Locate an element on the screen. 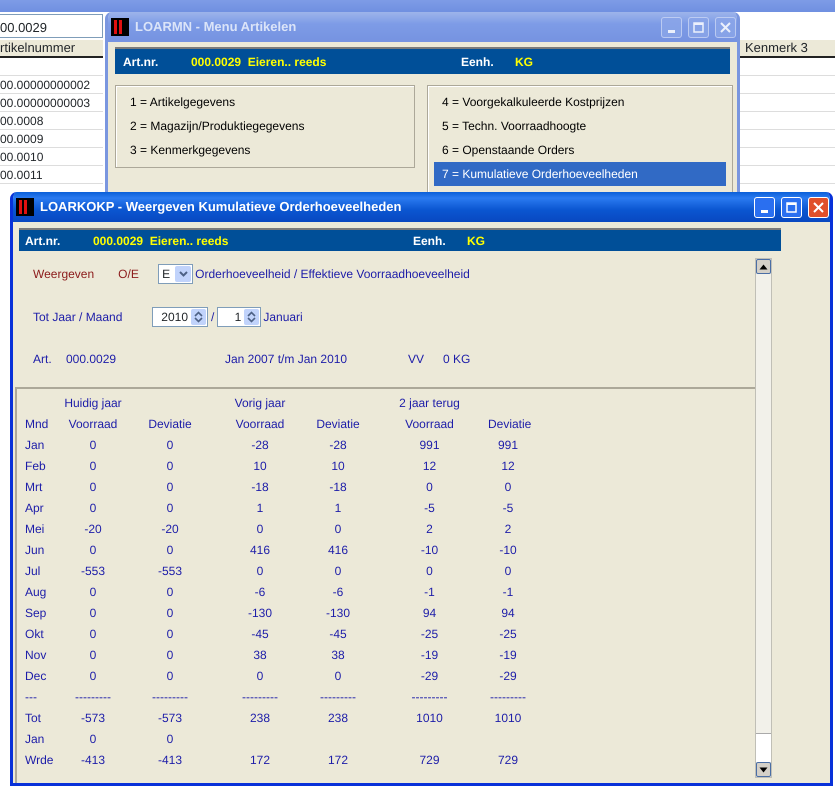 This screenshot has width=835, height=787. table-cell-text: 1010 is located at coordinates (429, 718).